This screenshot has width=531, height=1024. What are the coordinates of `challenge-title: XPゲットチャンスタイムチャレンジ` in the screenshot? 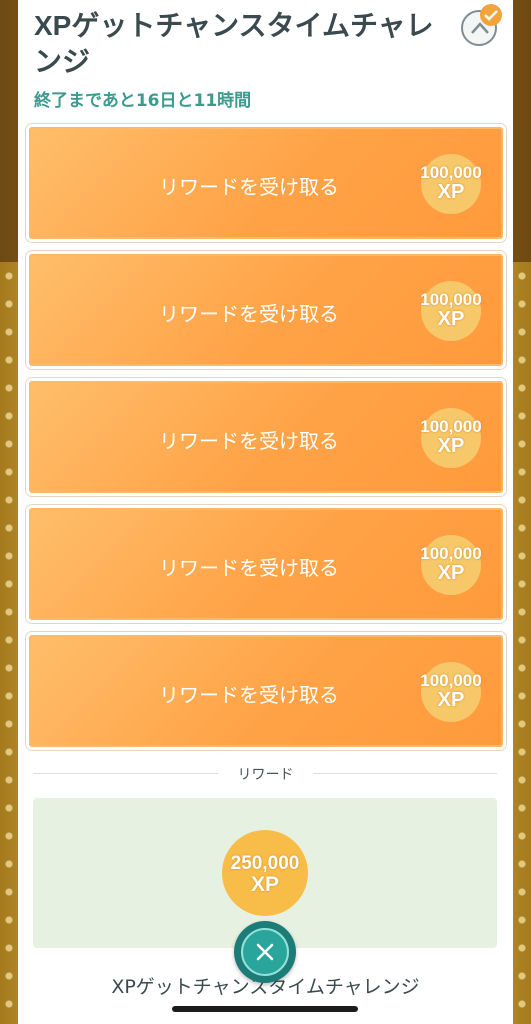 It's located at (234, 43).